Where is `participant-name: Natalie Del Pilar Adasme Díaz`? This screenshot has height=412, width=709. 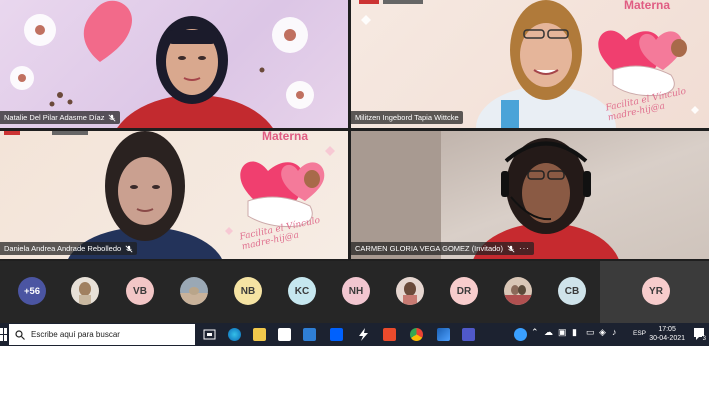 participant-name: Natalie Del Pilar Adasme Díaz is located at coordinates (54, 117).